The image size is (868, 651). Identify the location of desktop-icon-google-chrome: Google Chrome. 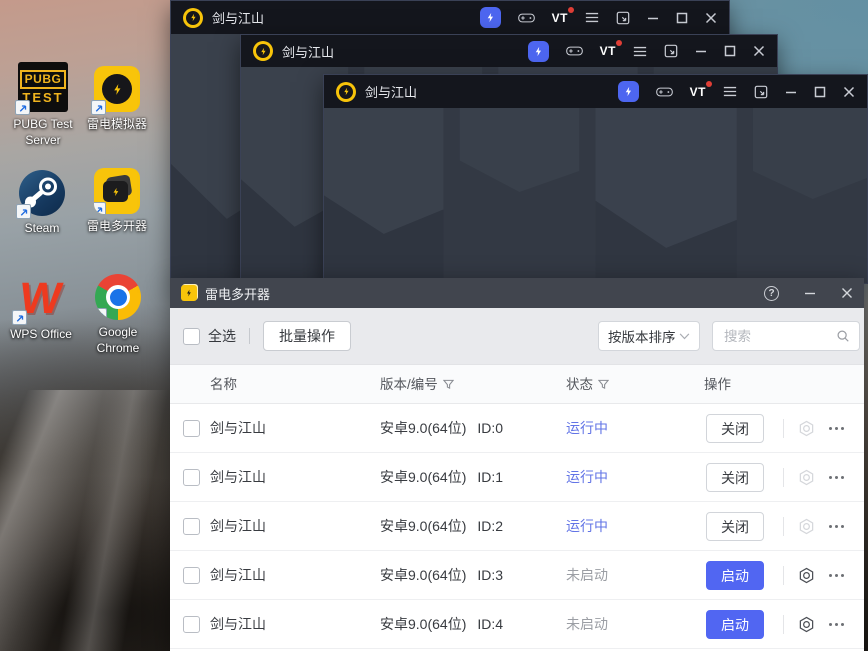
(118, 315).